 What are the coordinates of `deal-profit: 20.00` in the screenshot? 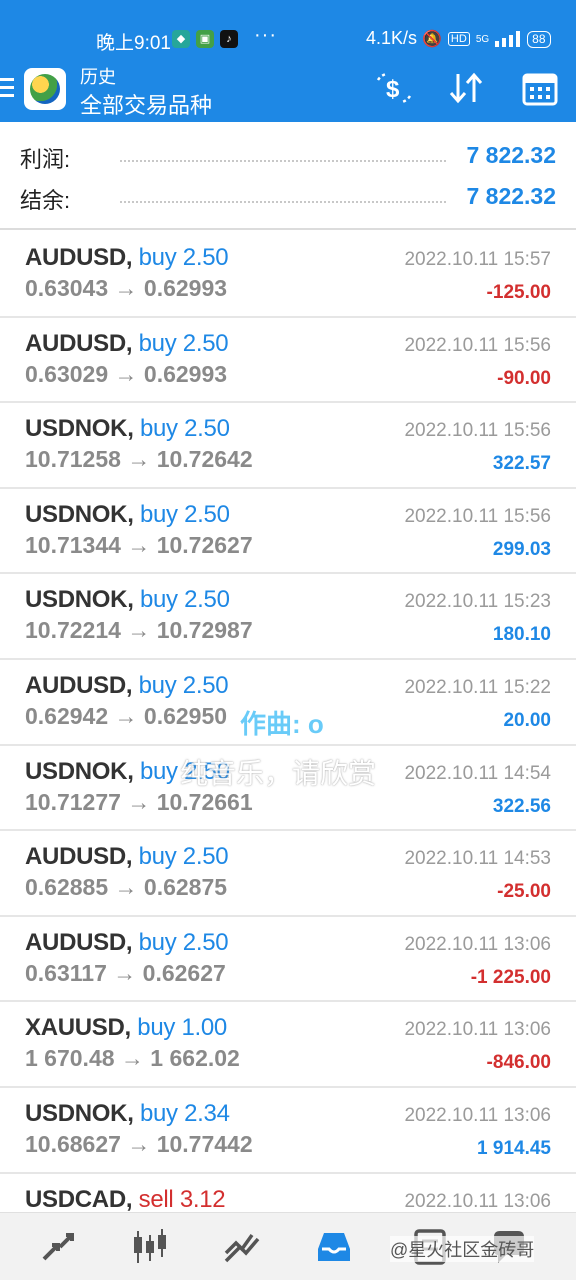 It's located at (527, 720).